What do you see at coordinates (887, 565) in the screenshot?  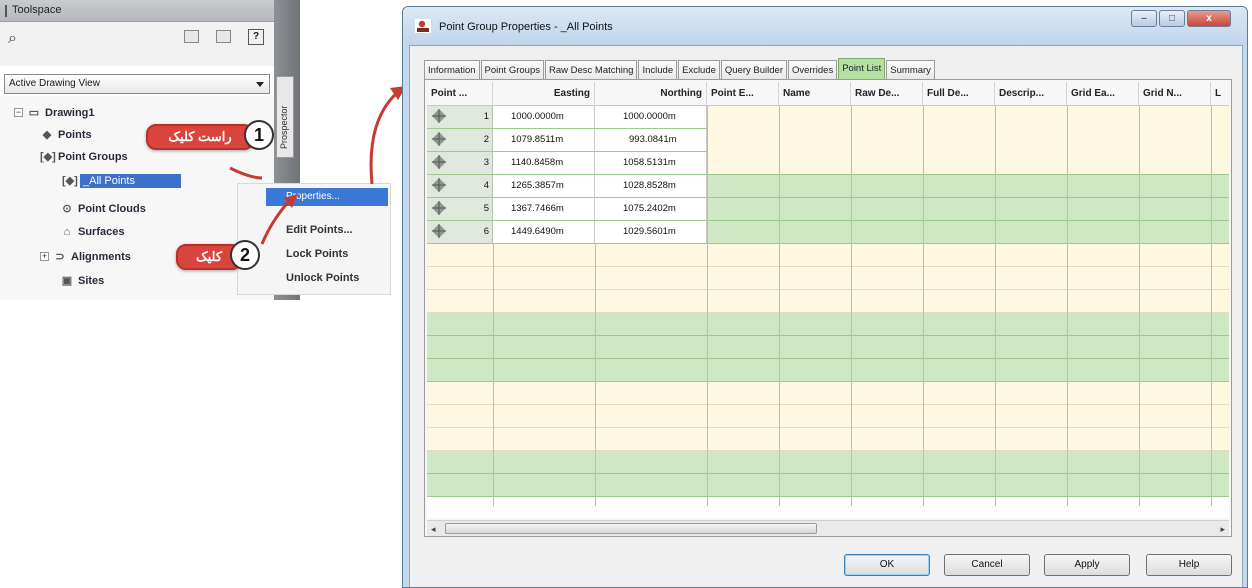 I see `ok-button: OK` at bounding box center [887, 565].